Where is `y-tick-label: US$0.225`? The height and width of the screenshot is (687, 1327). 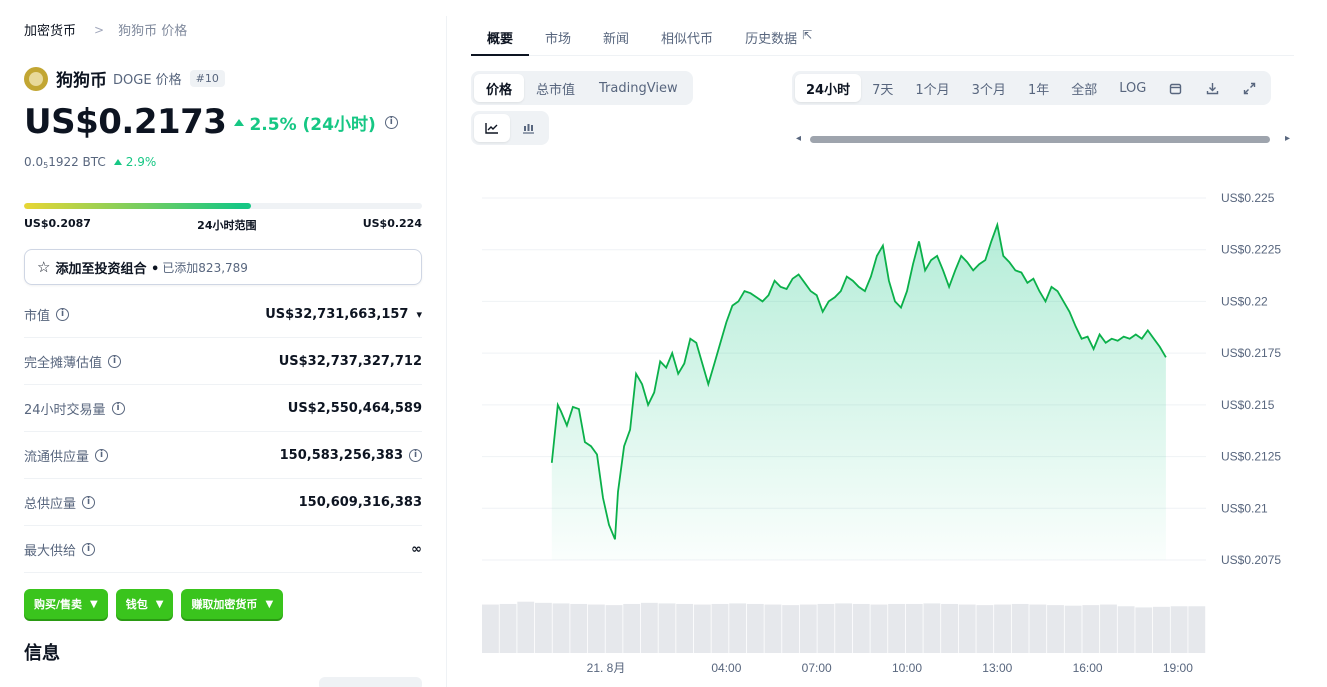
y-tick-label: US$0.225 is located at coordinates (1248, 198).